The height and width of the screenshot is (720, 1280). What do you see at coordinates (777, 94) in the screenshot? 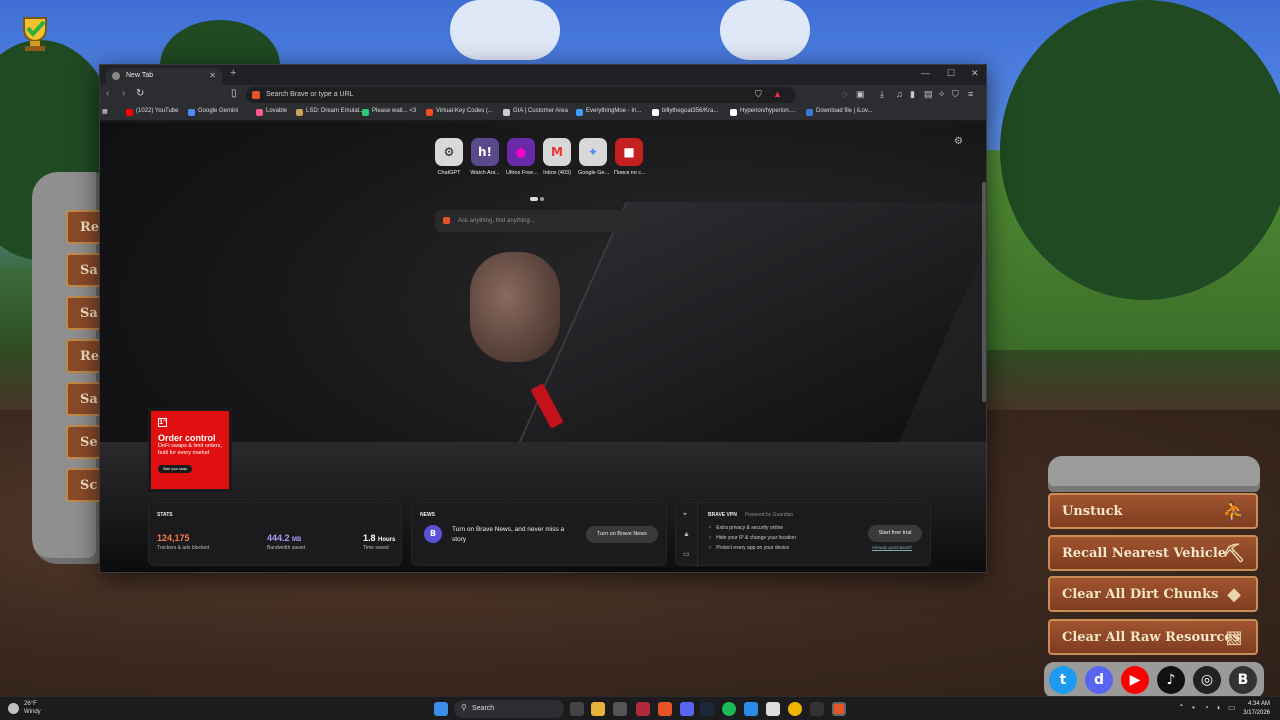
I see `rewards-icon: ▲` at bounding box center [777, 94].